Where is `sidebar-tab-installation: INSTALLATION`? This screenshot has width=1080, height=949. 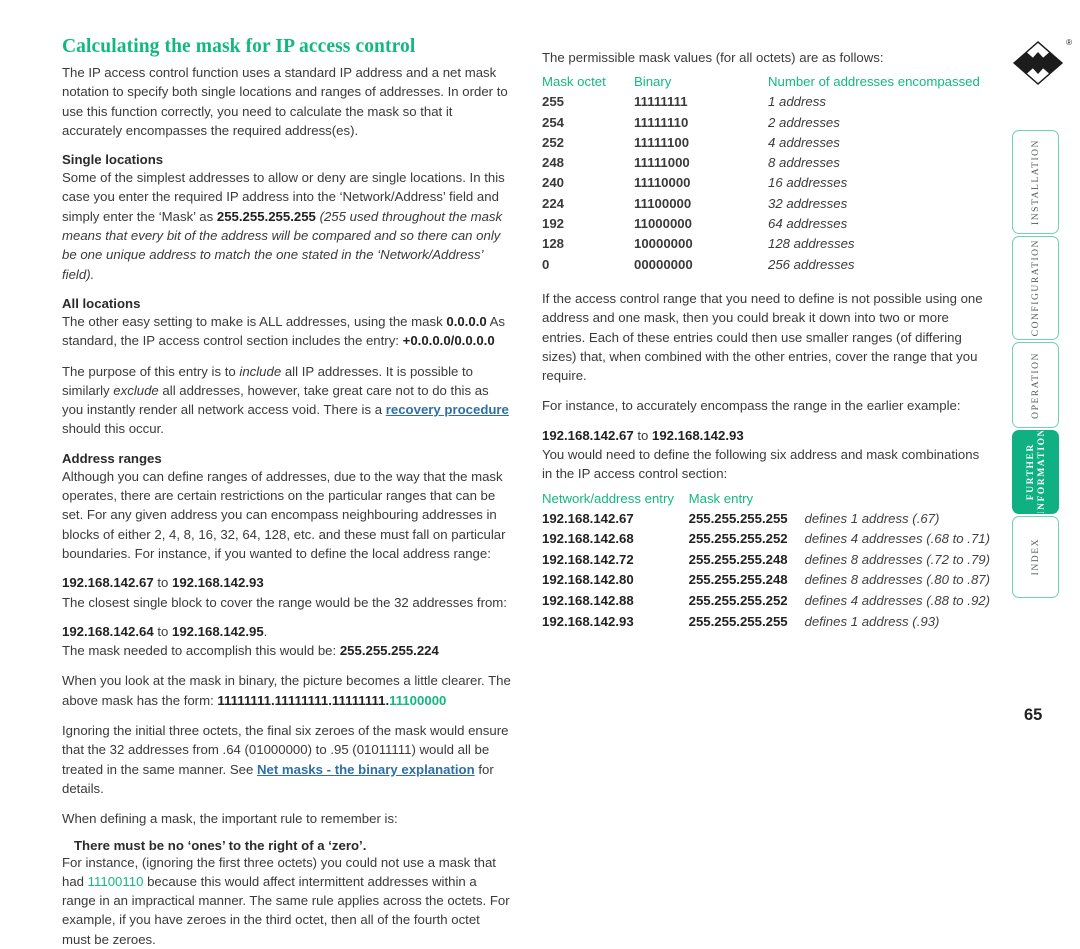
sidebar-tab-installation: INSTALLATION is located at coordinates (1035, 182).